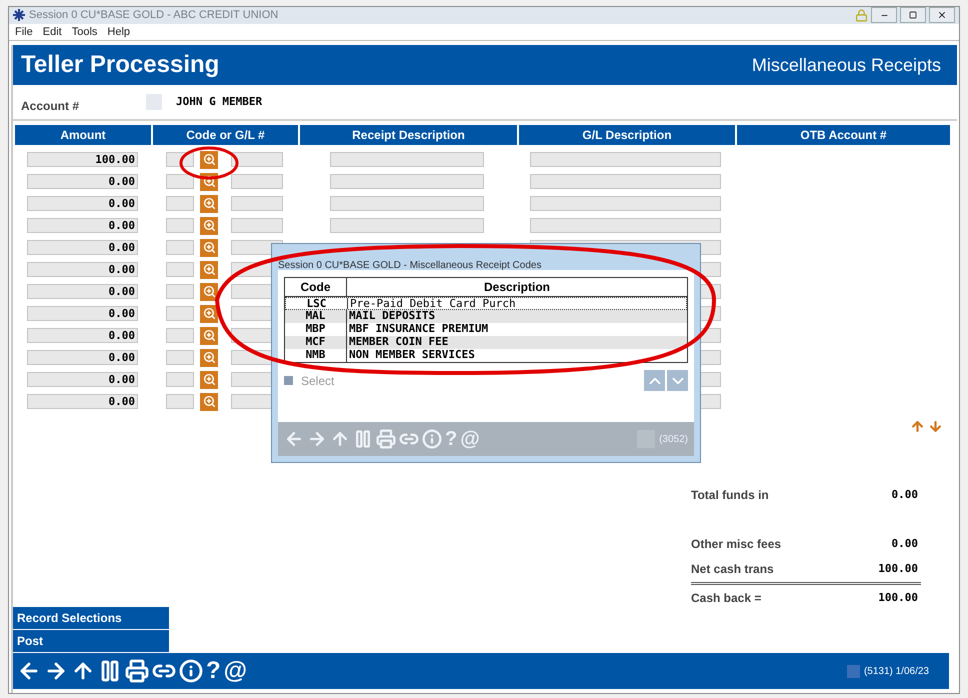 Image resolution: width=968 pixels, height=698 pixels. I want to click on code-cell: NMB, so click(316, 355).